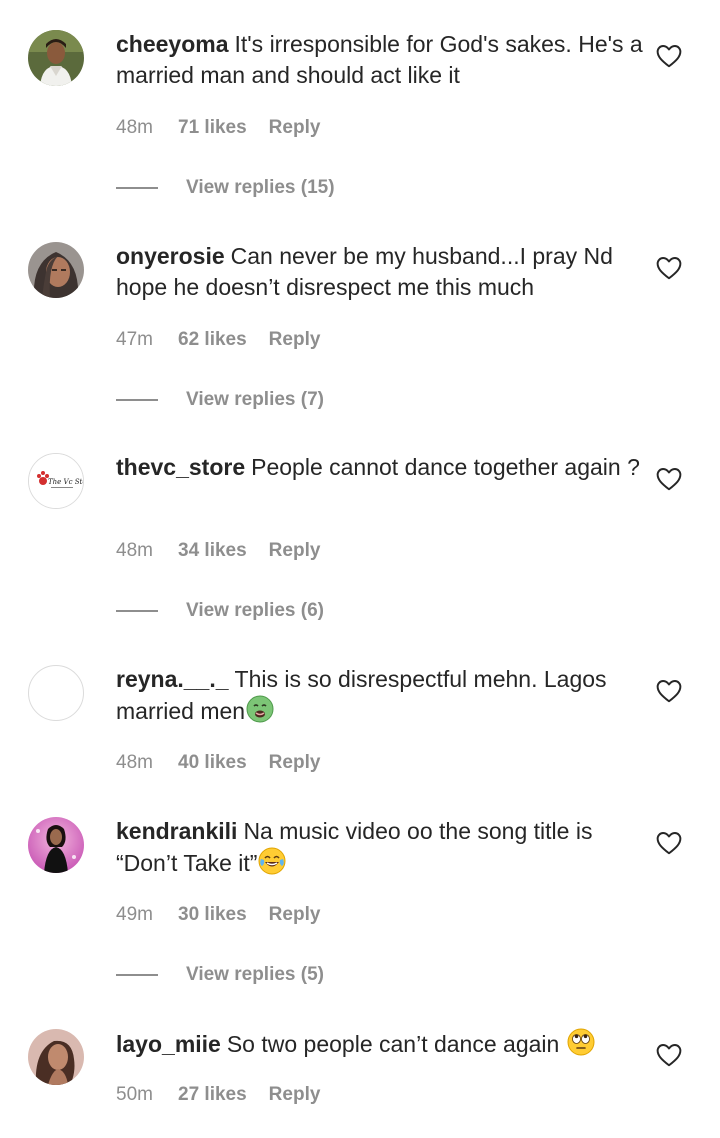 This screenshot has height=1138, width=720. What do you see at coordinates (172, 679) in the screenshot?
I see `comment-username: reyna.__._` at bounding box center [172, 679].